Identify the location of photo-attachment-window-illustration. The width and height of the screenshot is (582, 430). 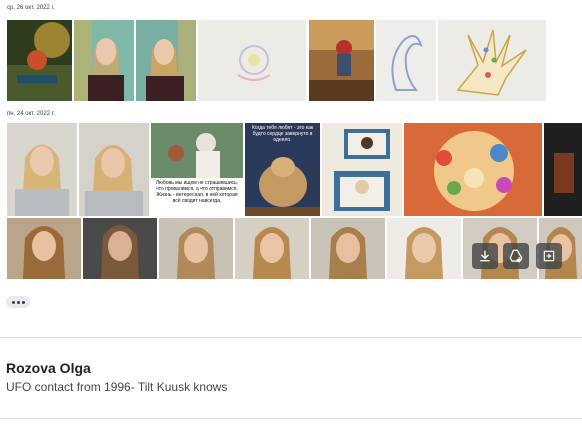
(362, 169).